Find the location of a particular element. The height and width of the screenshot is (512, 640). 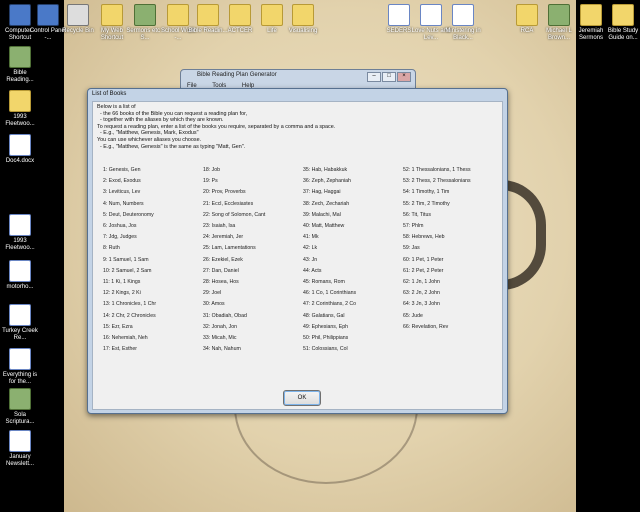

book-entry: 58: Hebrews, Heb is located at coordinates (424, 237).